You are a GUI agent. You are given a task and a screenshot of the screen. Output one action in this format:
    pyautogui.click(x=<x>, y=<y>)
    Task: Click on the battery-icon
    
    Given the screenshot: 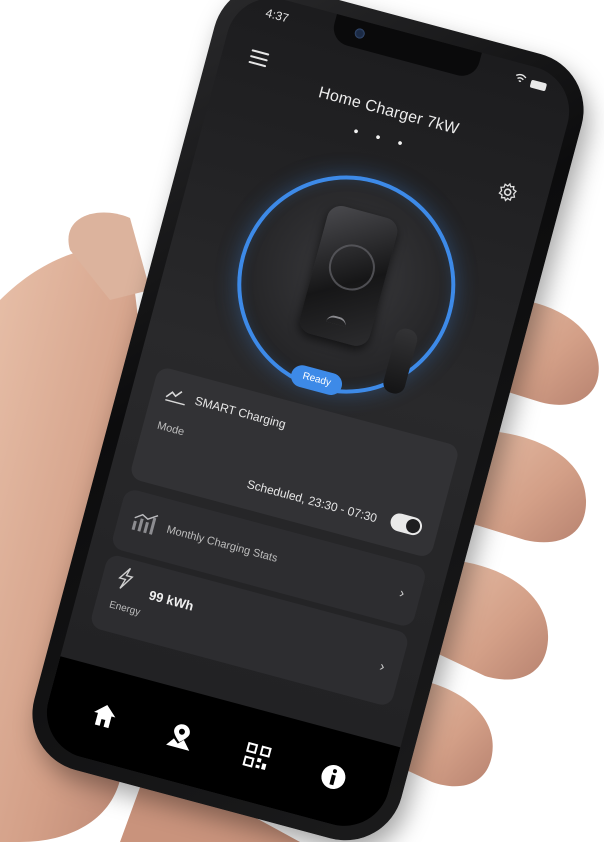 What is the action you would take?
    pyautogui.click(x=538, y=85)
    